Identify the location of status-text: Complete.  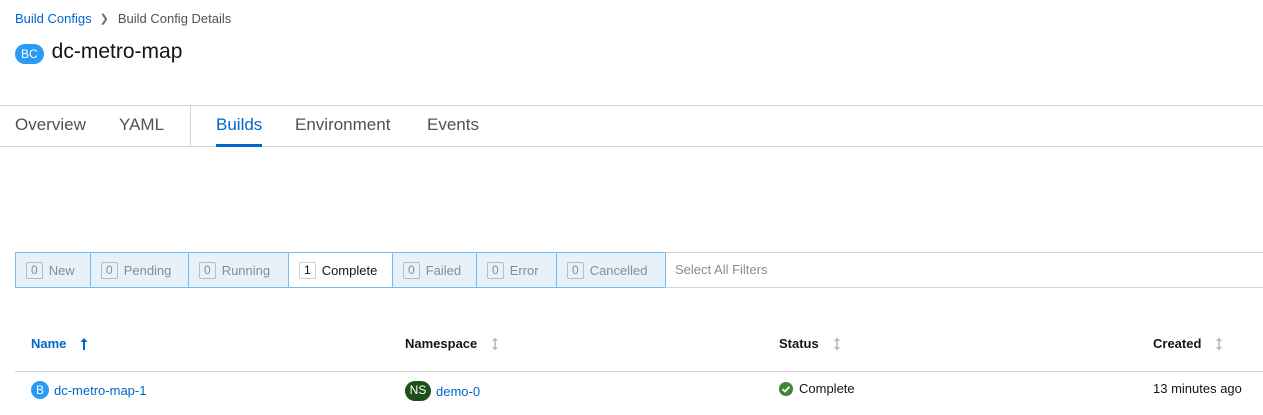
(827, 388).